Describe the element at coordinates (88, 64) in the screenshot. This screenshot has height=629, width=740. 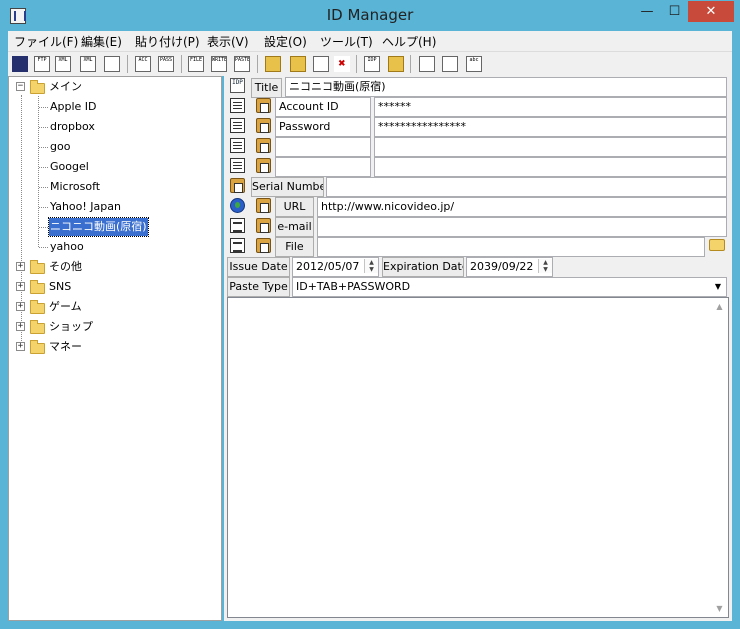
I see `xml-export-icon: XML` at that location.